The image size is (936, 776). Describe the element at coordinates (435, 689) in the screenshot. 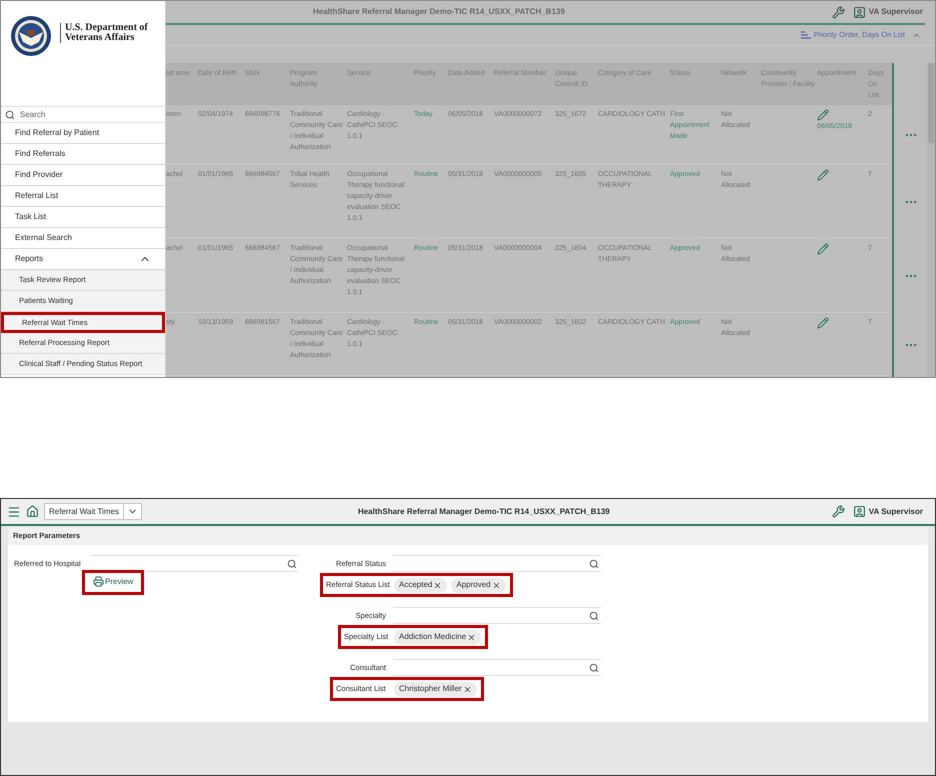

I see `filter-chip: Christopher Miller` at that location.